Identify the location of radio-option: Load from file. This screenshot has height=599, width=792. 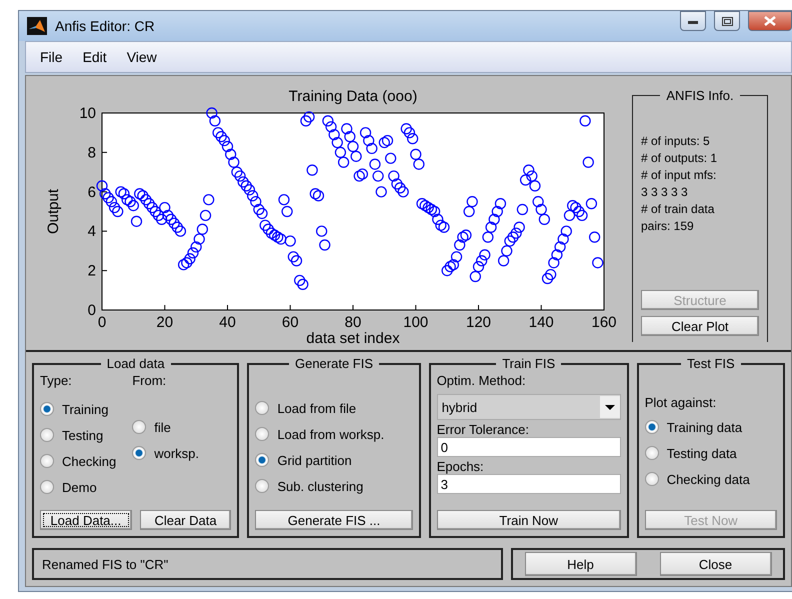
(334, 408).